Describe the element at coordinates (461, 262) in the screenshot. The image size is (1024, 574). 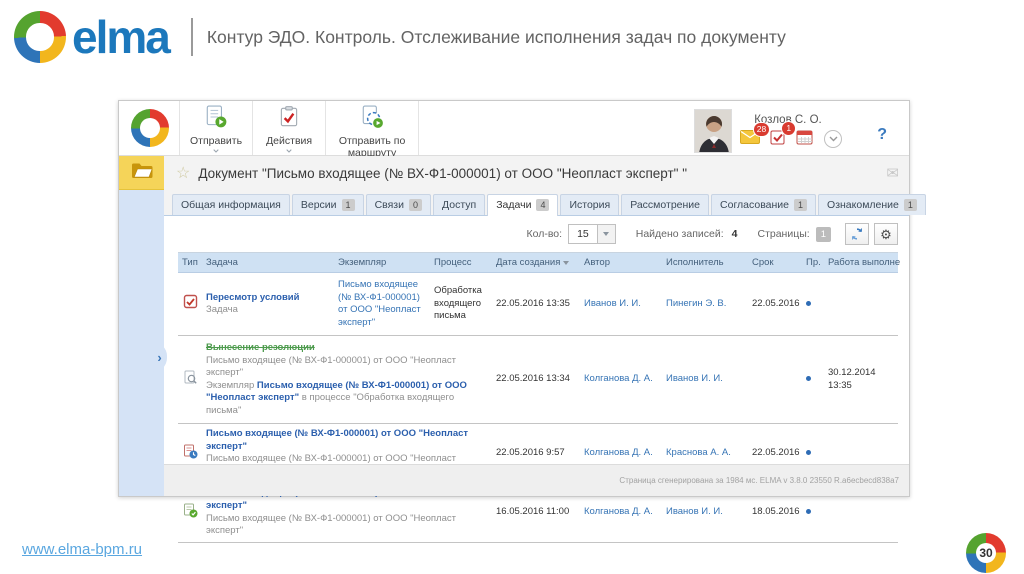
I see `col-process: Процесс` at that location.